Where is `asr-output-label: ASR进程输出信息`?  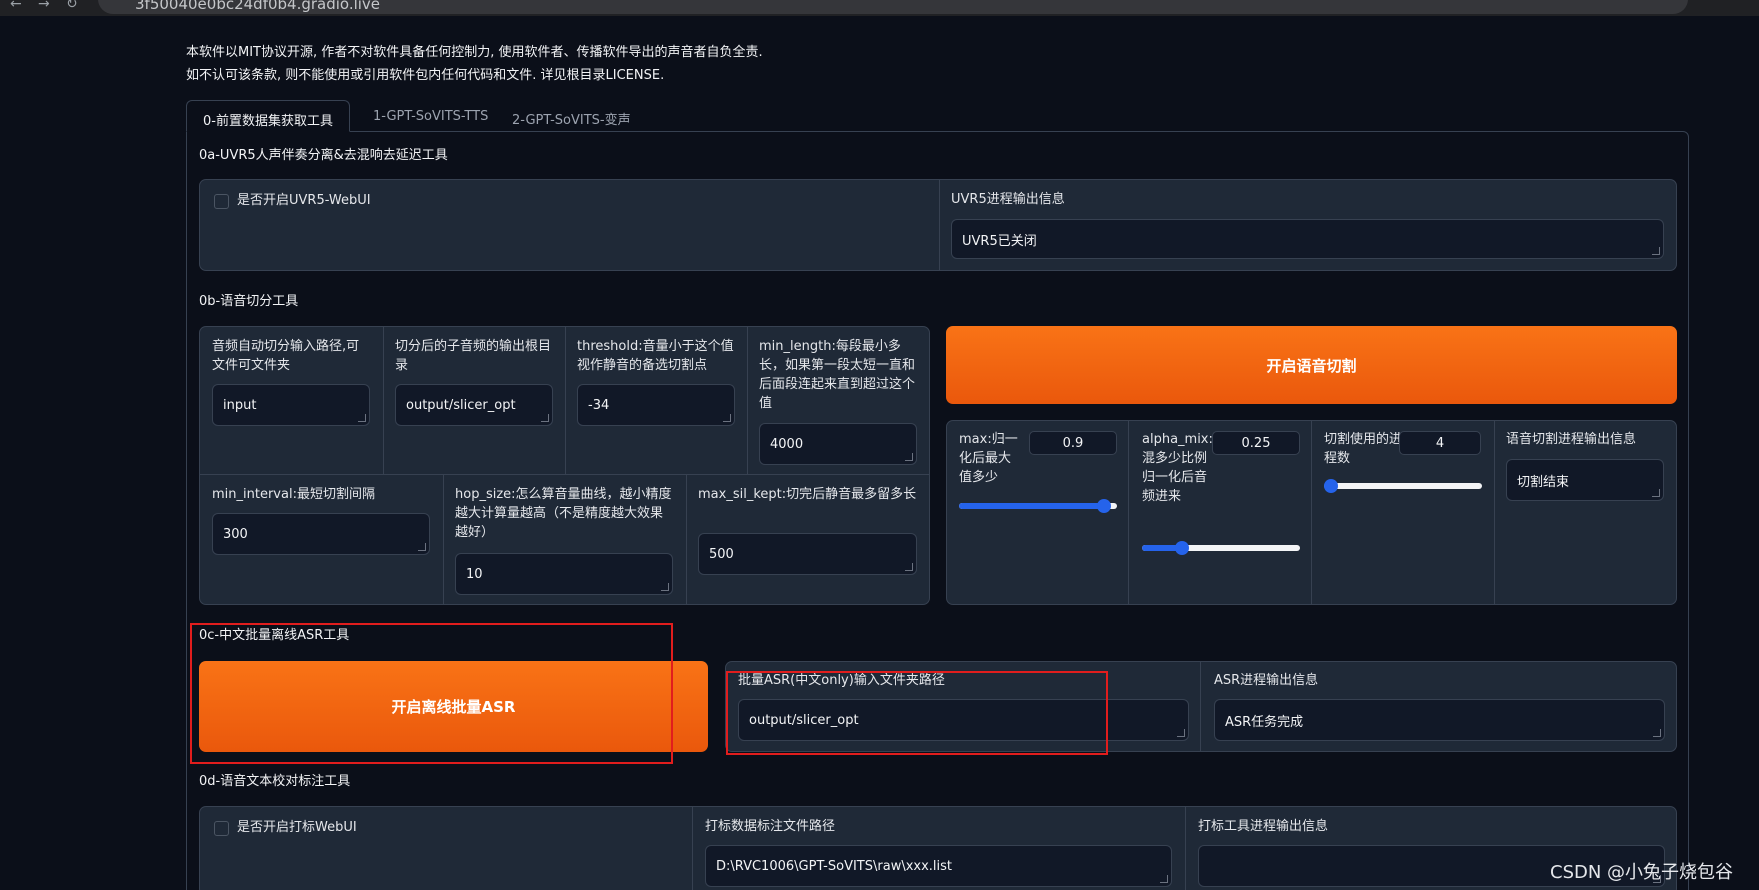
asr-output-label: ASR进程输出信息 is located at coordinates (1266, 680).